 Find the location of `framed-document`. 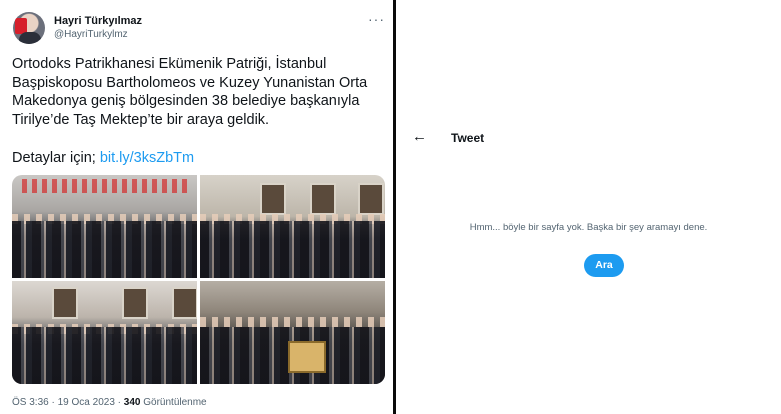

framed-document is located at coordinates (307, 357).